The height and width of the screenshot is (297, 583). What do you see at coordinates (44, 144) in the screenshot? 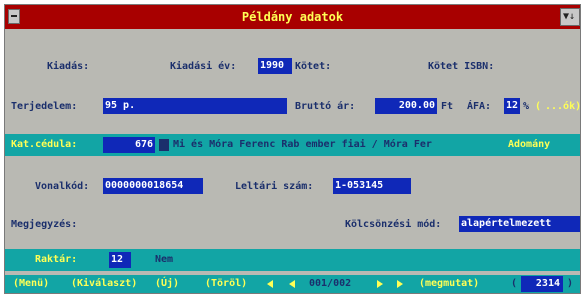
I see `kat-cedula-label: Kat.cédula:` at bounding box center [44, 144].